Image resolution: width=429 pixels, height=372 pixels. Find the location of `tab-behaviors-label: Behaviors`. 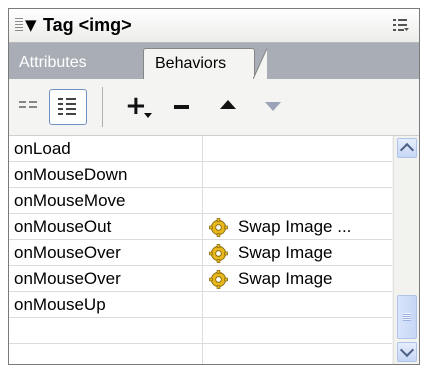

tab-behaviors-label: Behaviors is located at coordinates (191, 63).